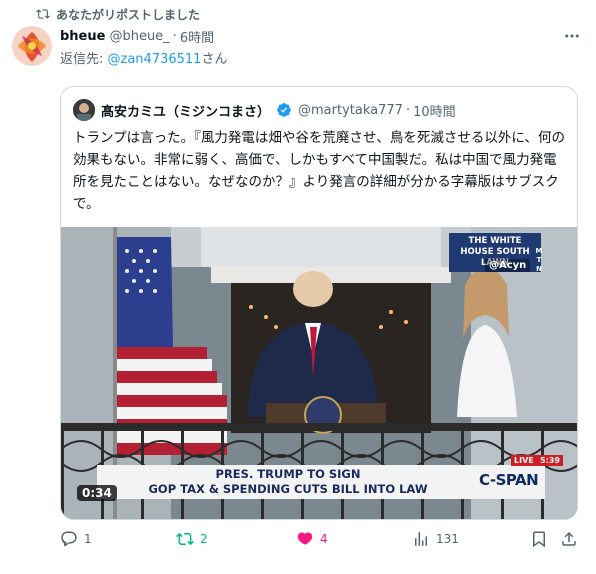 The height and width of the screenshot is (574, 596). I want to click on bookmark-button, so click(539, 539).